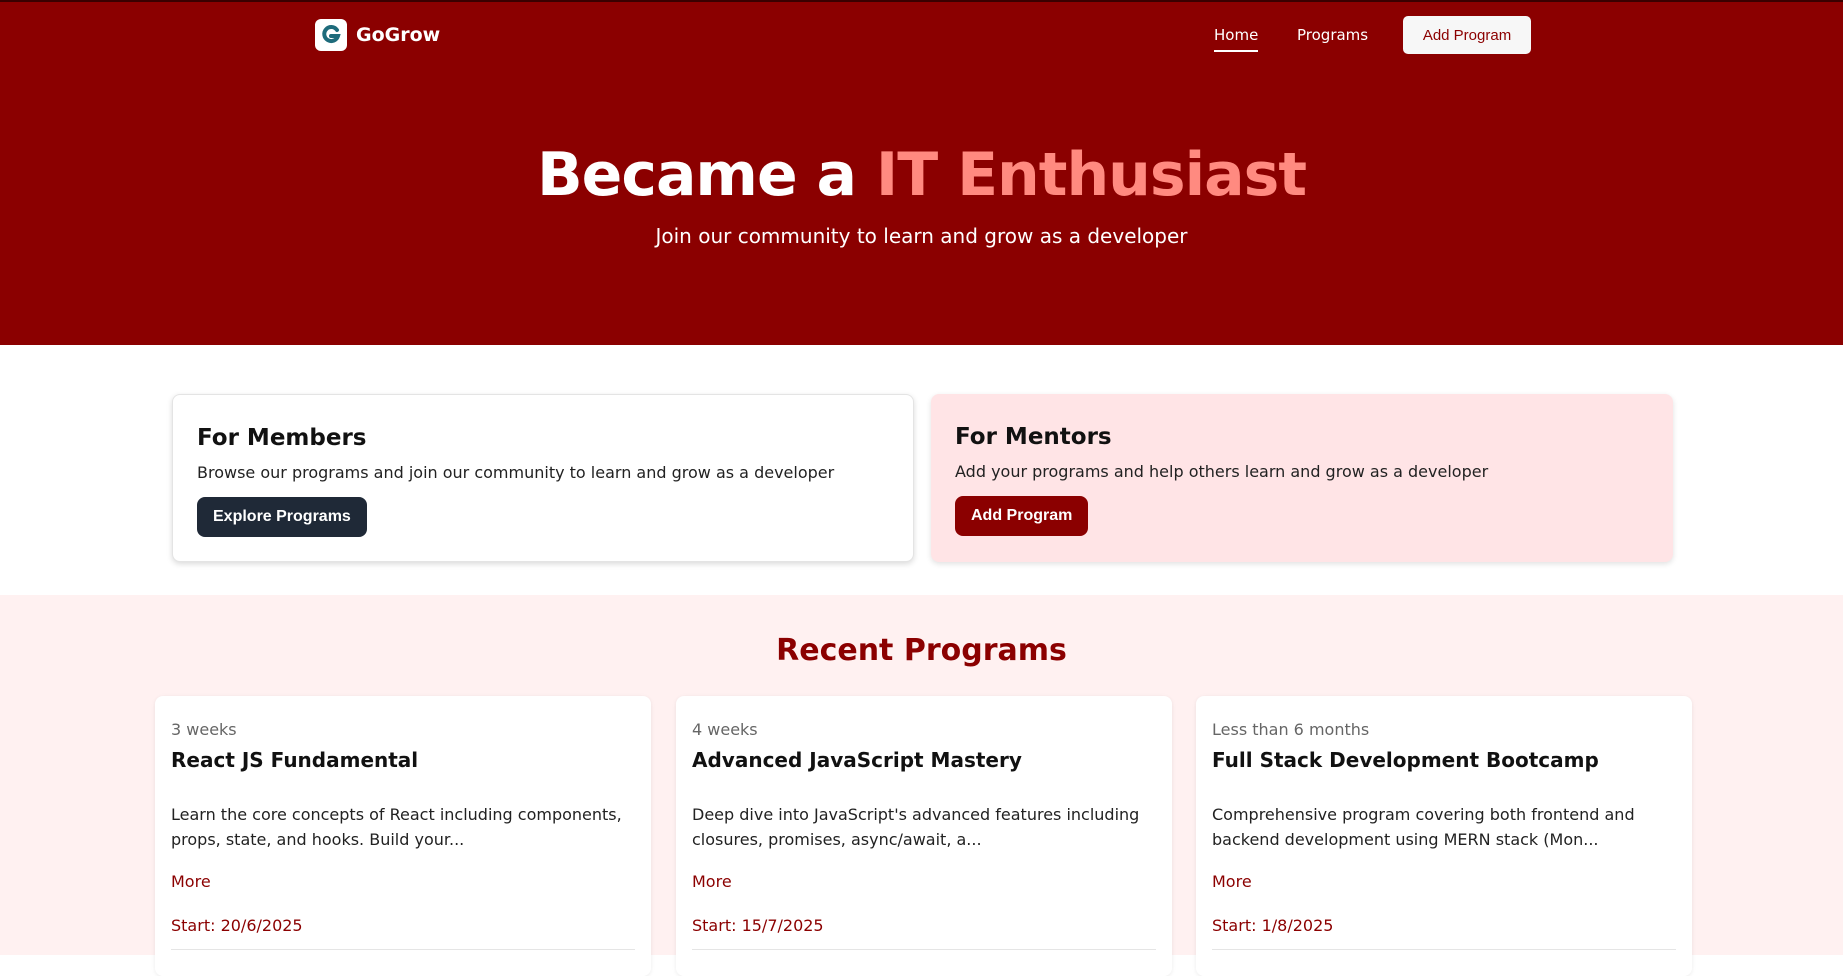 The image size is (1843, 976). I want to click on mentors-add-program-button: Add Program, so click(1022, 516).